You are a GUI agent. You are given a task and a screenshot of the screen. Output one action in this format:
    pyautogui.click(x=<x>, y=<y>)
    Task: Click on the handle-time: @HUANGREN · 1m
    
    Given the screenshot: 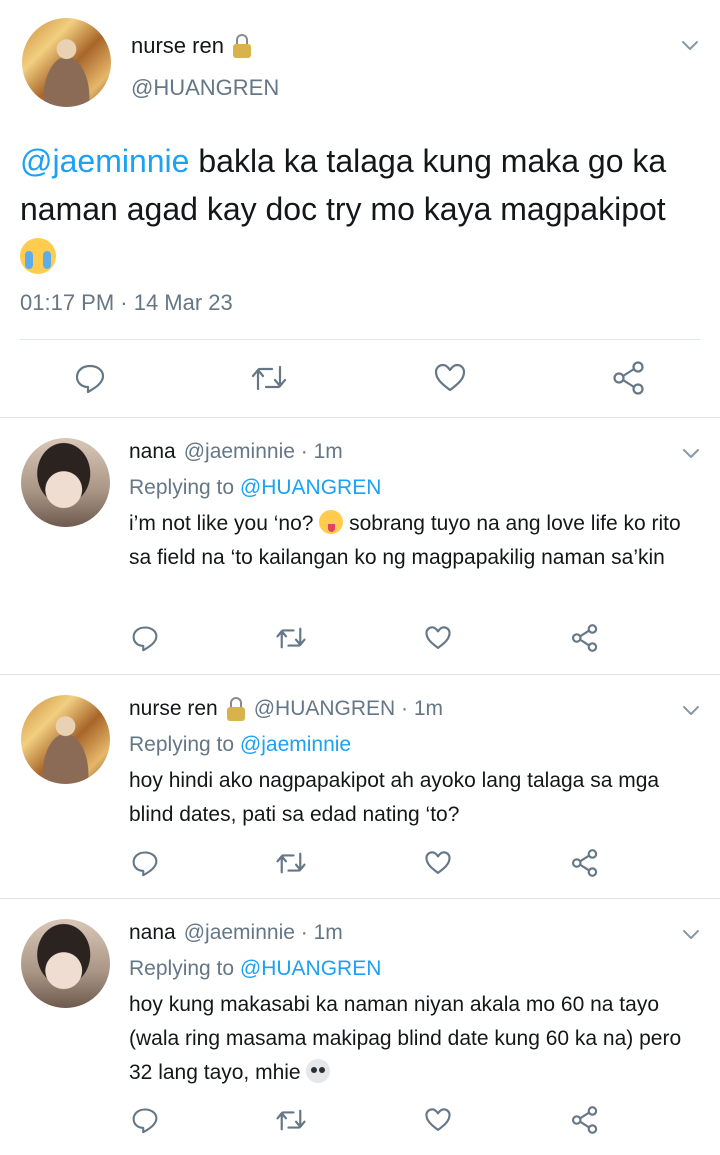 What is the action you would take?
    pyautogui.click(x=348, y=709)
    